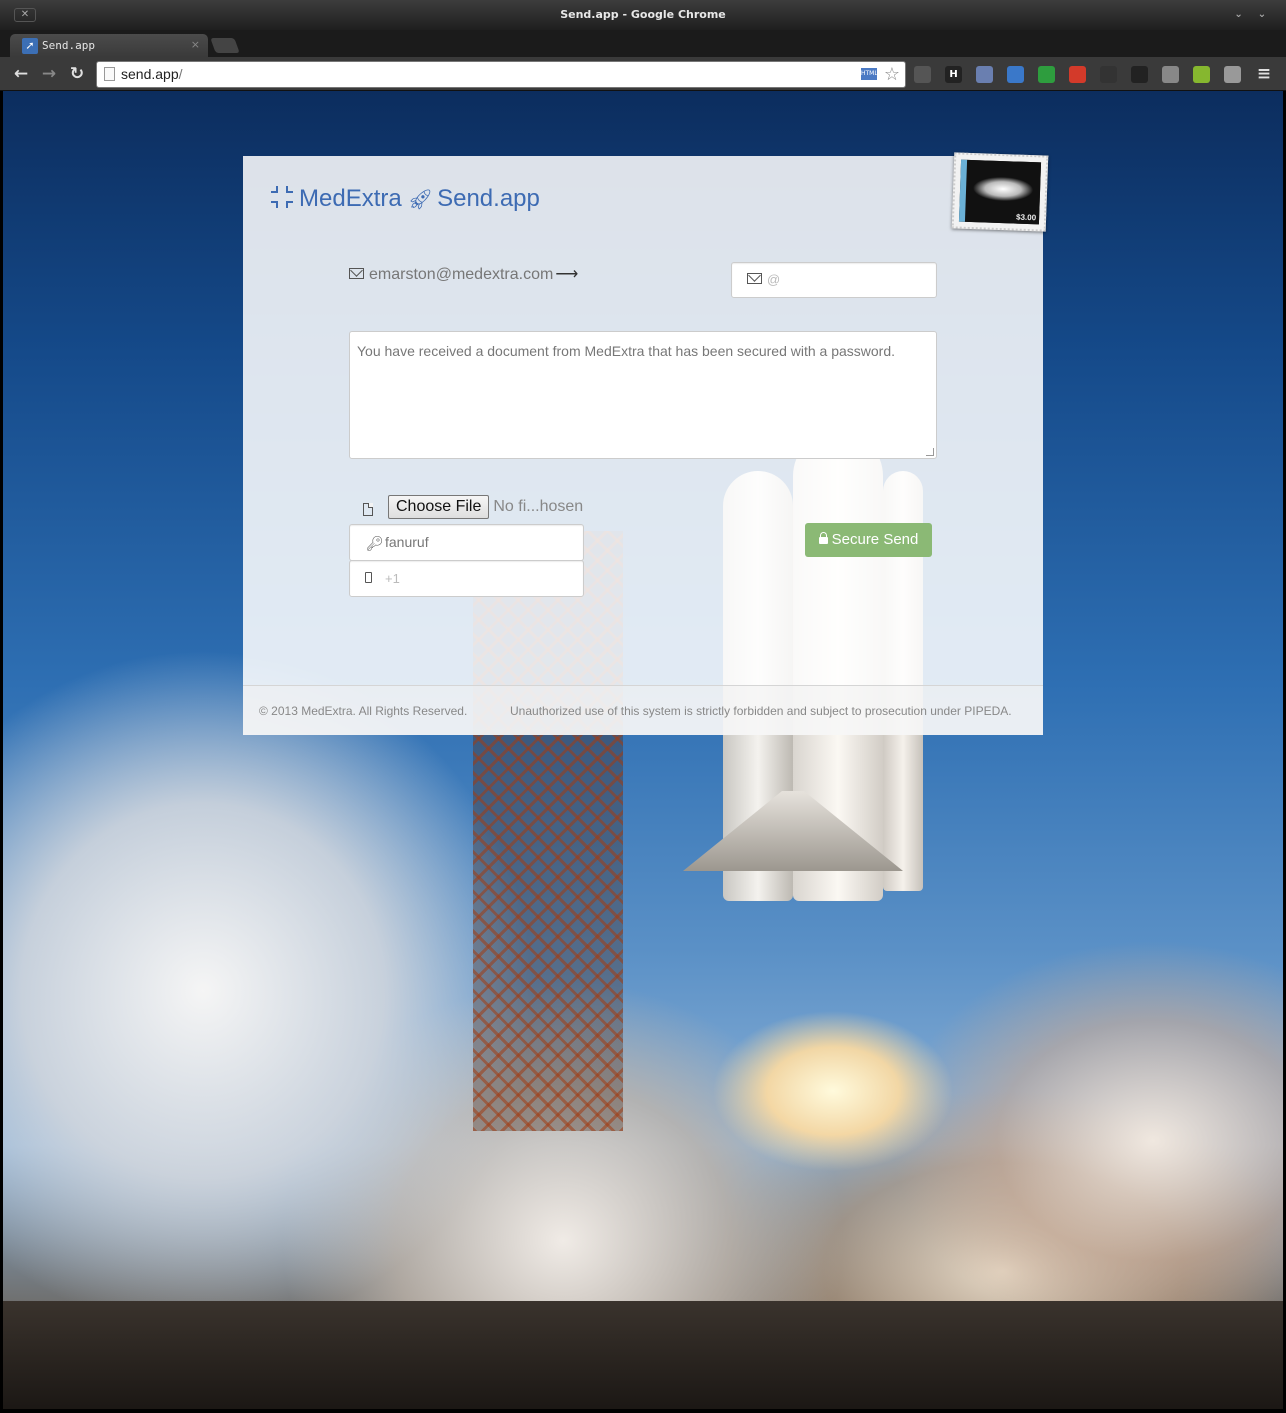  Describe the element at coordinates (892, 74) in the screenshot. I see `bookmark-star-icon: ☆` at that location.